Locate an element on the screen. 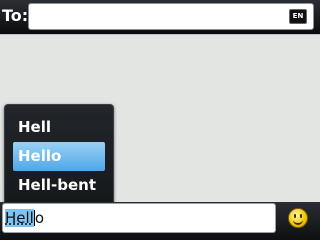 The image size is (320, 240). compose-highlighted-text: Hell is located at coordinates (19, 218).